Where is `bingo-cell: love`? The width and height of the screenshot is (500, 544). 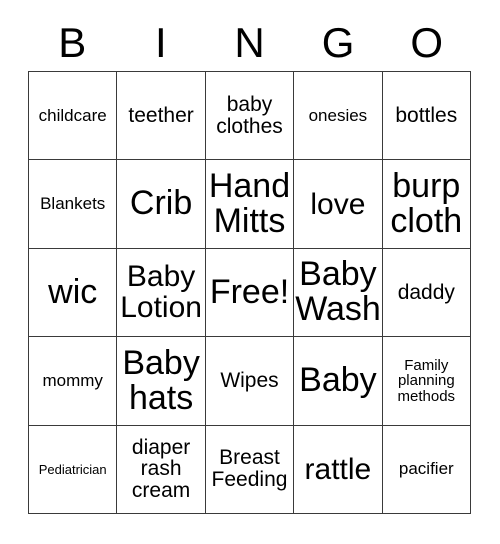 bingo-cell: love is located at coordinates (338, 204).